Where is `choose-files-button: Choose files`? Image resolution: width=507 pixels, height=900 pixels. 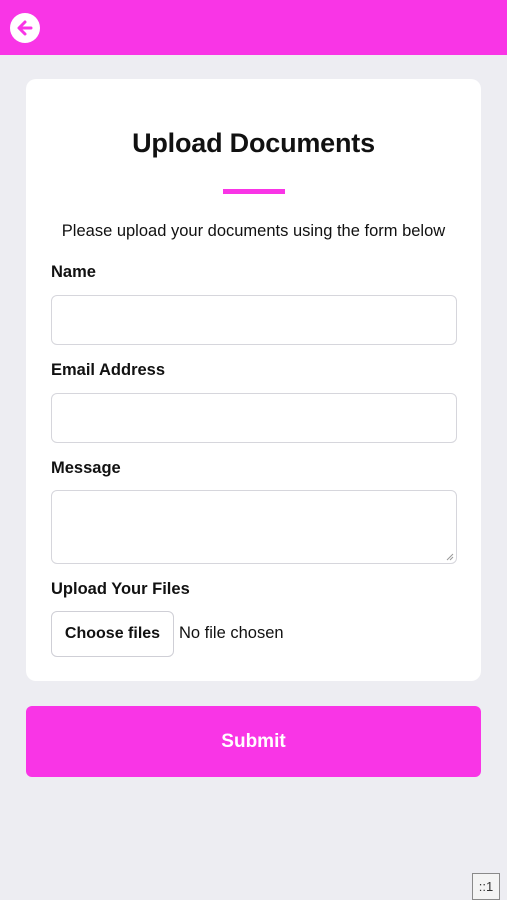
choose-files-button: Choose files is located at coordinates (112, 634).